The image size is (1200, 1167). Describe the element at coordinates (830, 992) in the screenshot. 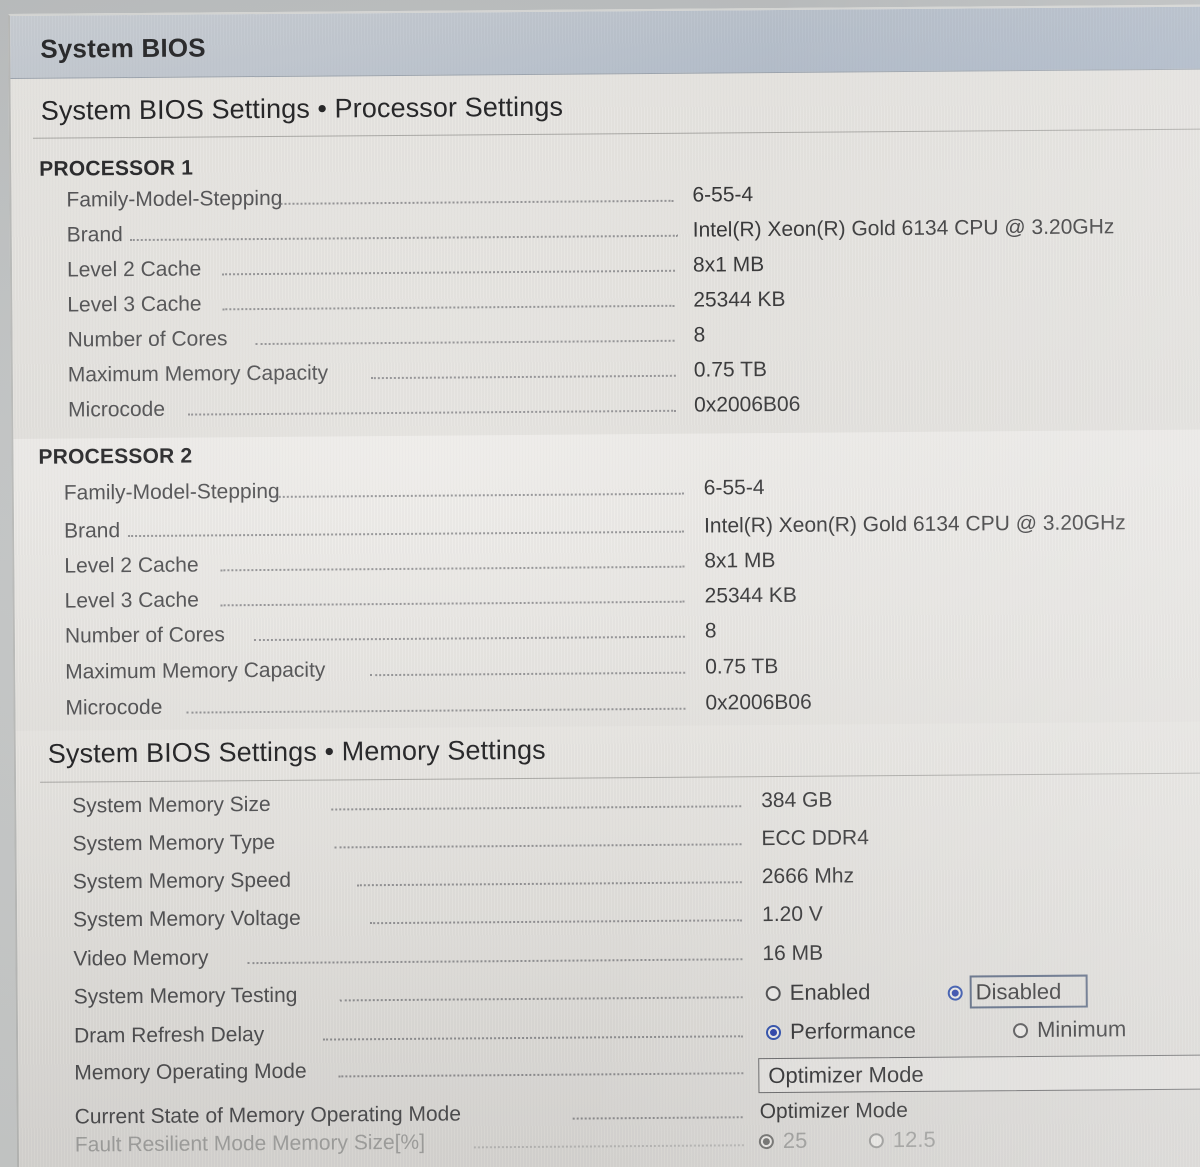

I see `radio-label: Enabled` at that location.